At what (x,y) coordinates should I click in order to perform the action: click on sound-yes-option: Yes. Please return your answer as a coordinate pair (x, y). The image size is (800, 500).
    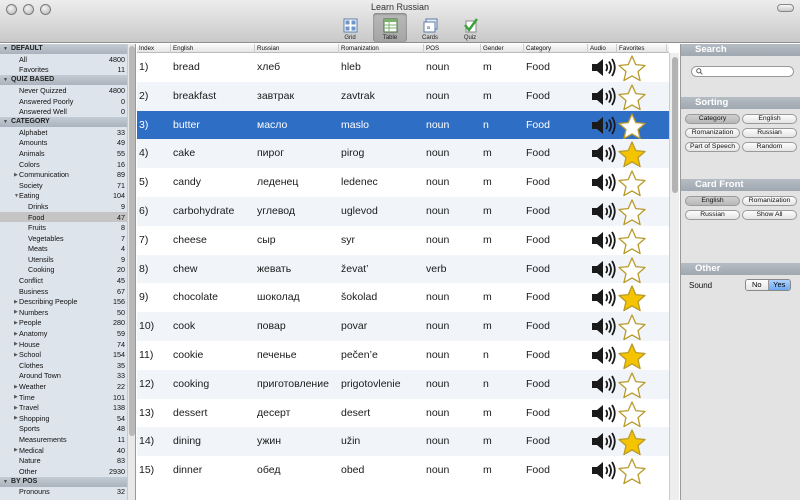
    Looking at the image, I should click on (779, 285).